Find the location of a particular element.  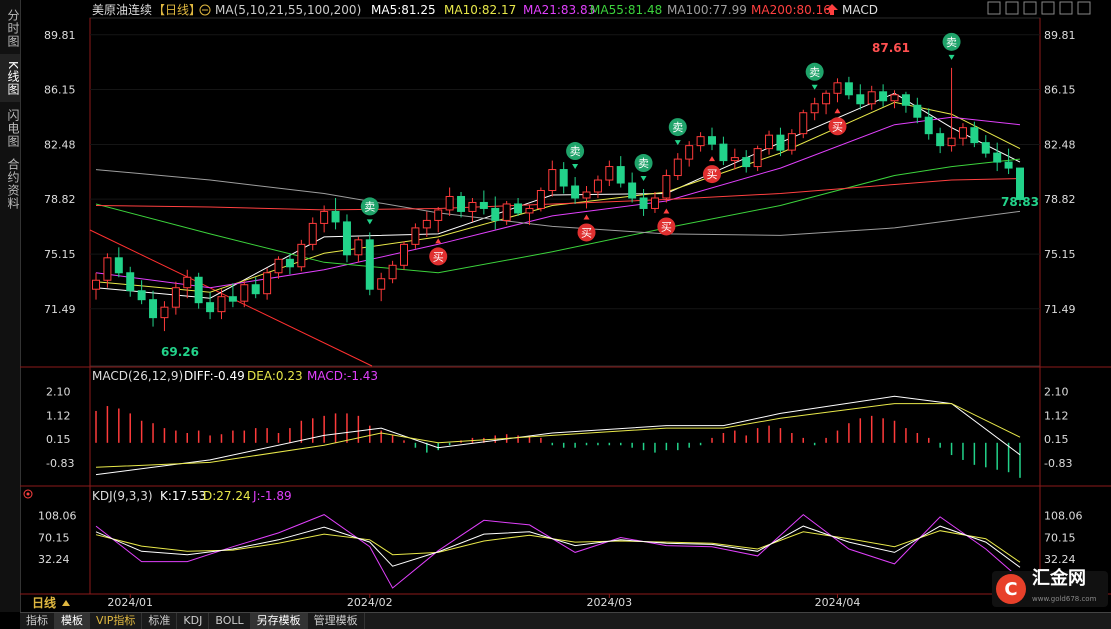

symbol-title: 美原油连续 is located at coordinates (122, 9).